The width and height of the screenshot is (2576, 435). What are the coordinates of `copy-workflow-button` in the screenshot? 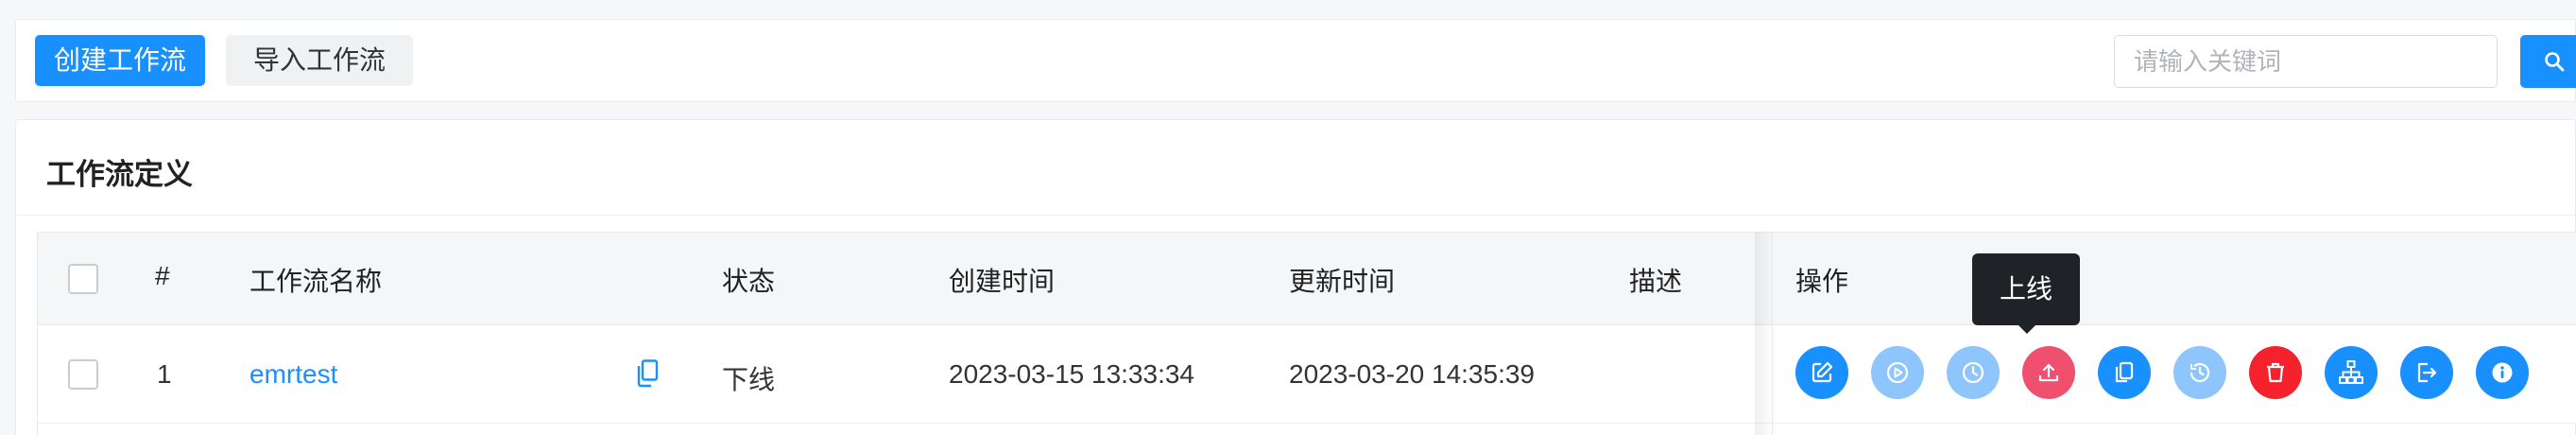 It's located at (2124, 372).